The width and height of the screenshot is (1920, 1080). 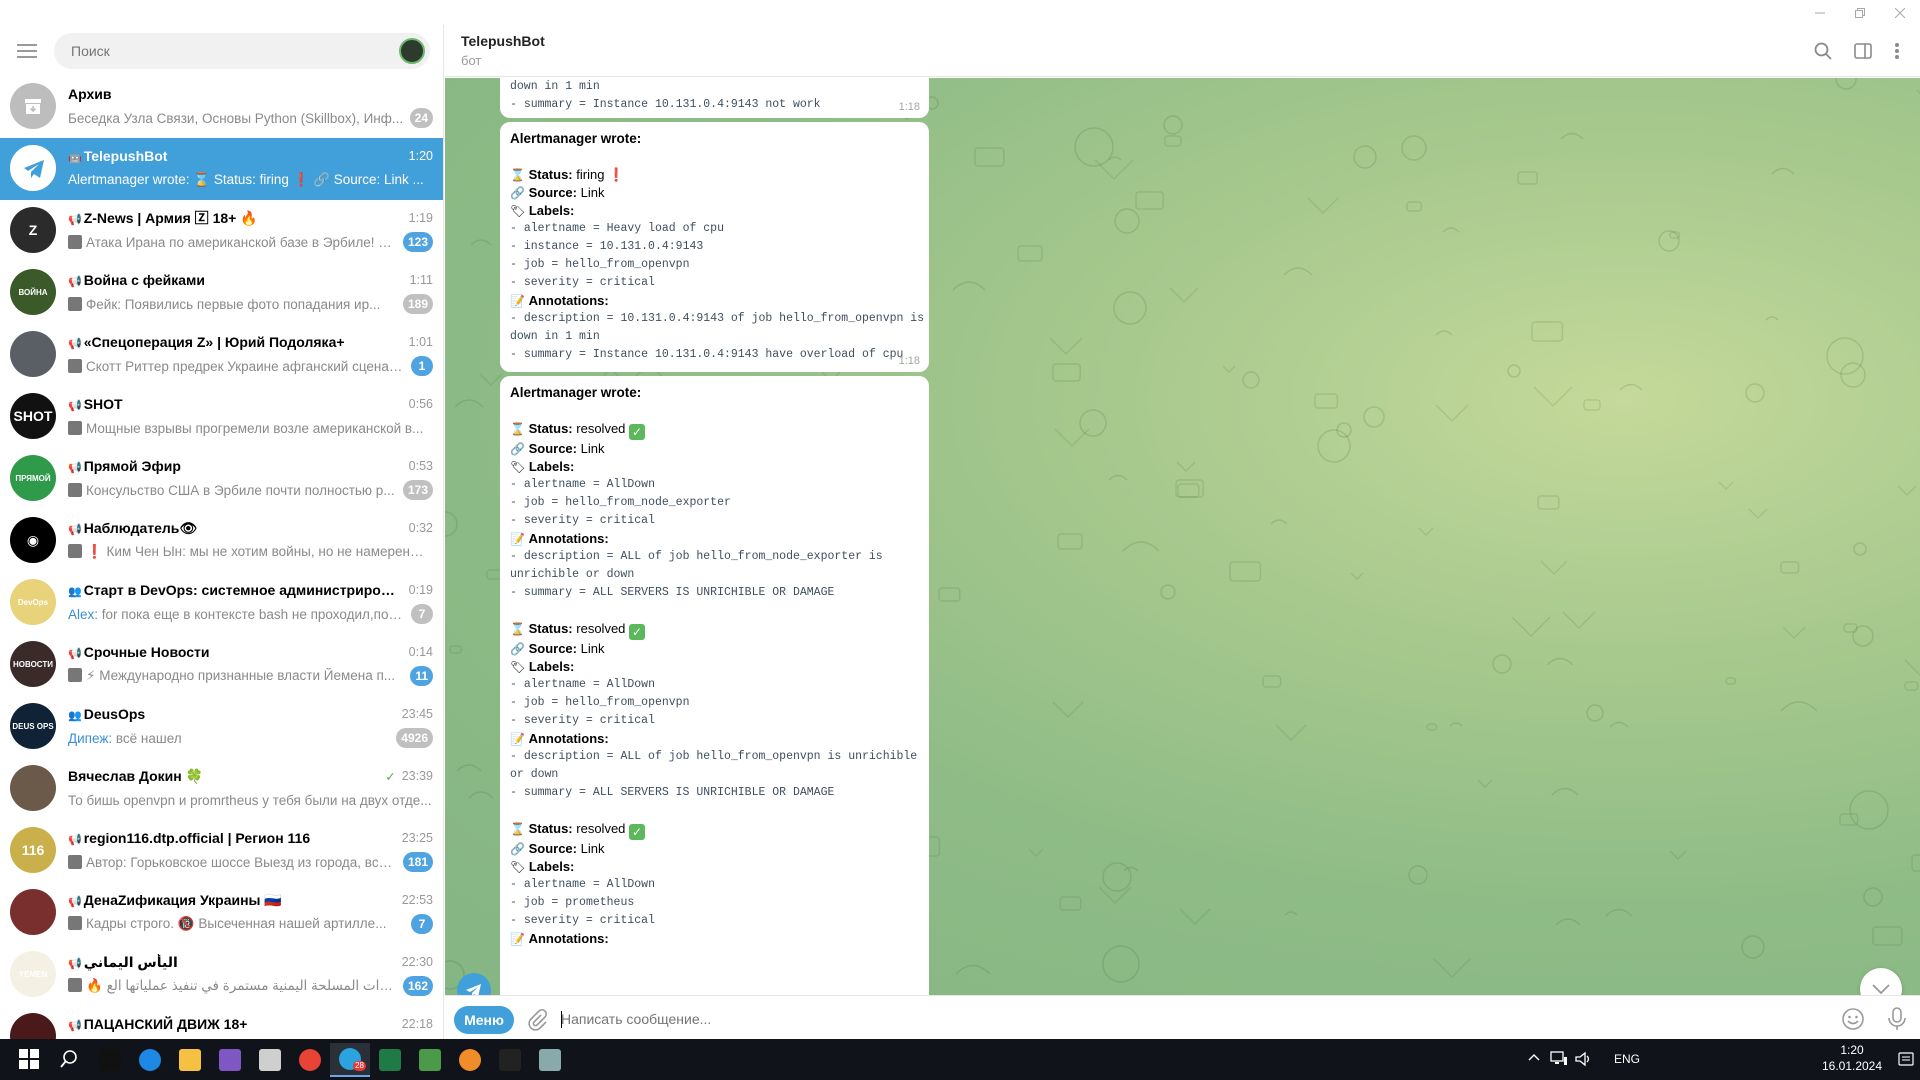 I want to click on avatar-label: 116, so click(x=33, y=850).